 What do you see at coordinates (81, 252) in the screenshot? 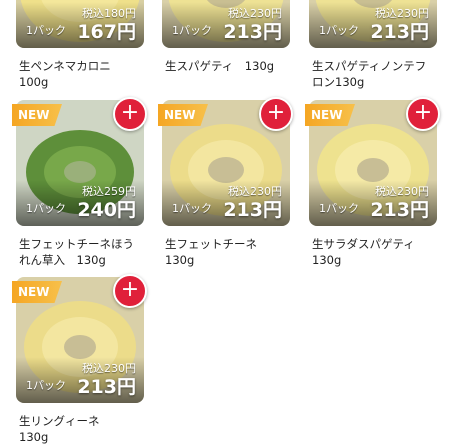
I see `product-name: 生フェットチーネほうれん草入 130g` at bounding box center [81, 252].